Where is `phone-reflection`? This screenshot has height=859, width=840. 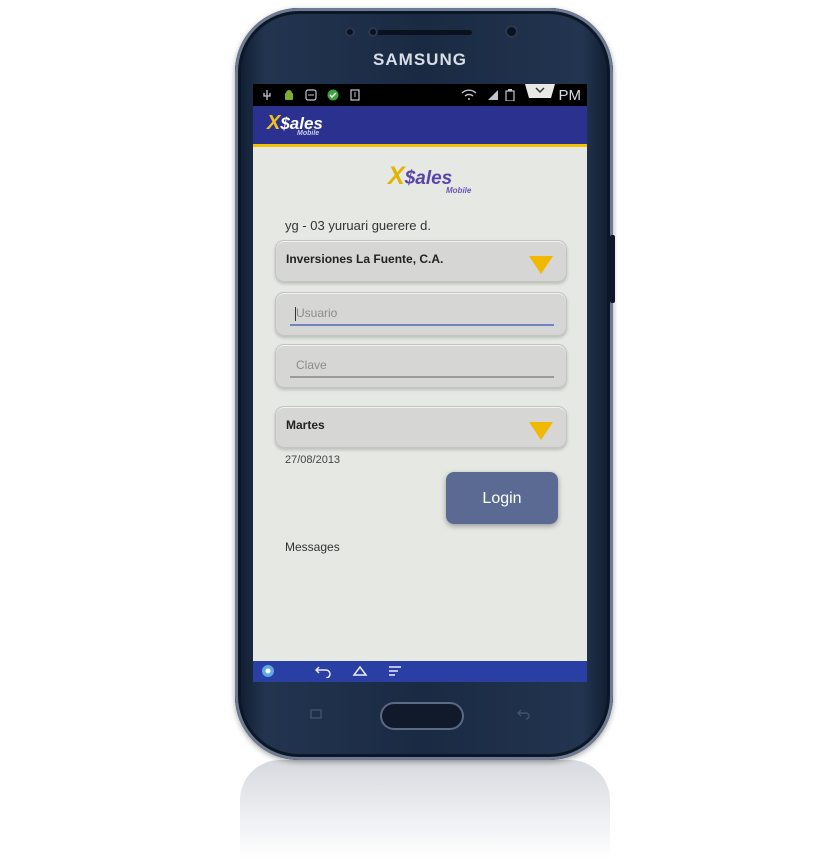
phone-reflection is located at coordinates (425, 809).